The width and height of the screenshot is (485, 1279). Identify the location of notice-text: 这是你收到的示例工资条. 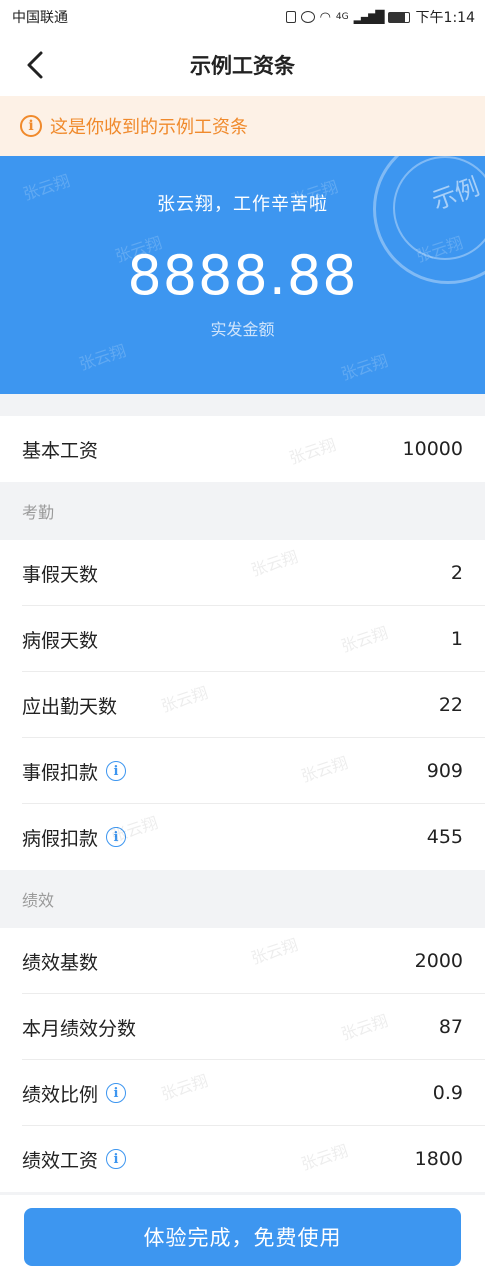
(149, 127).